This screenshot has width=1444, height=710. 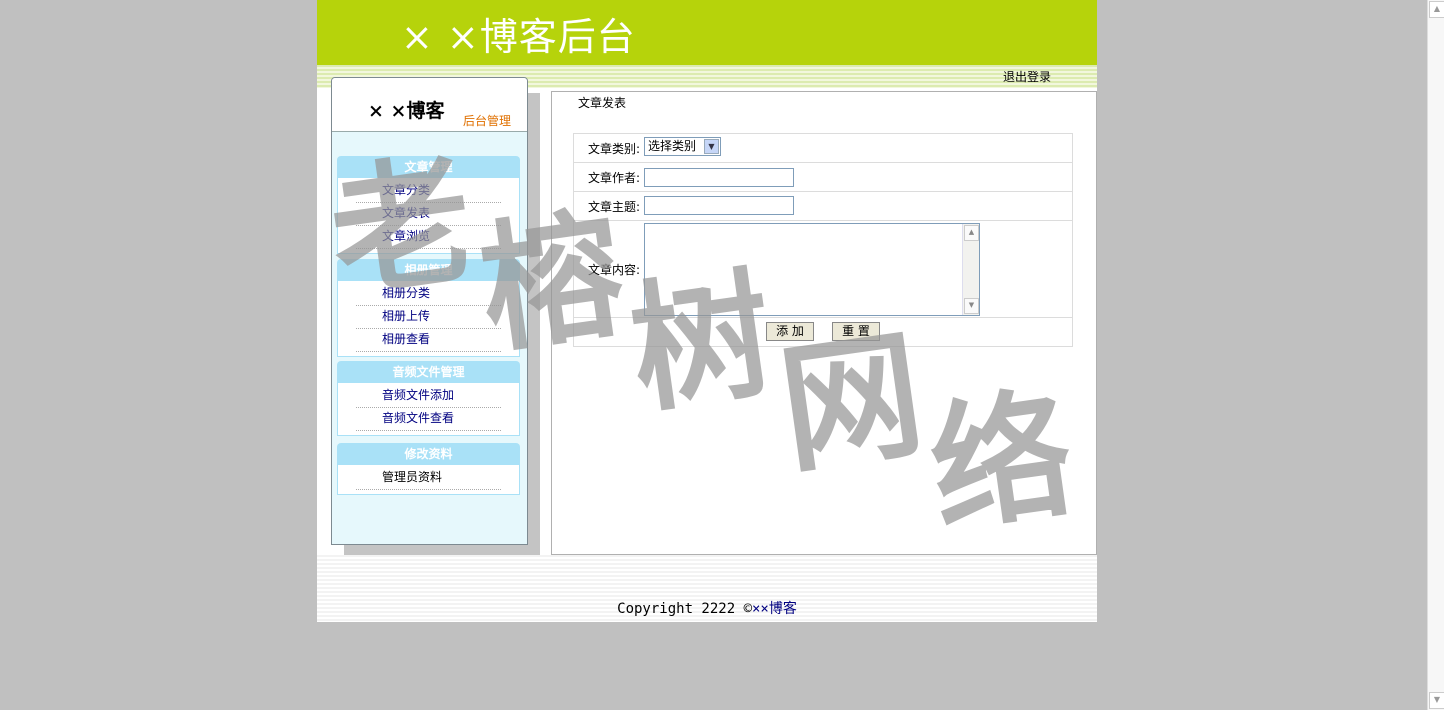 What do you see at coordinates (823, 148) in the screenshot?
I see `form-row-category: 文章类别: 选择类别 ▼` at bounding box center [823, 148].